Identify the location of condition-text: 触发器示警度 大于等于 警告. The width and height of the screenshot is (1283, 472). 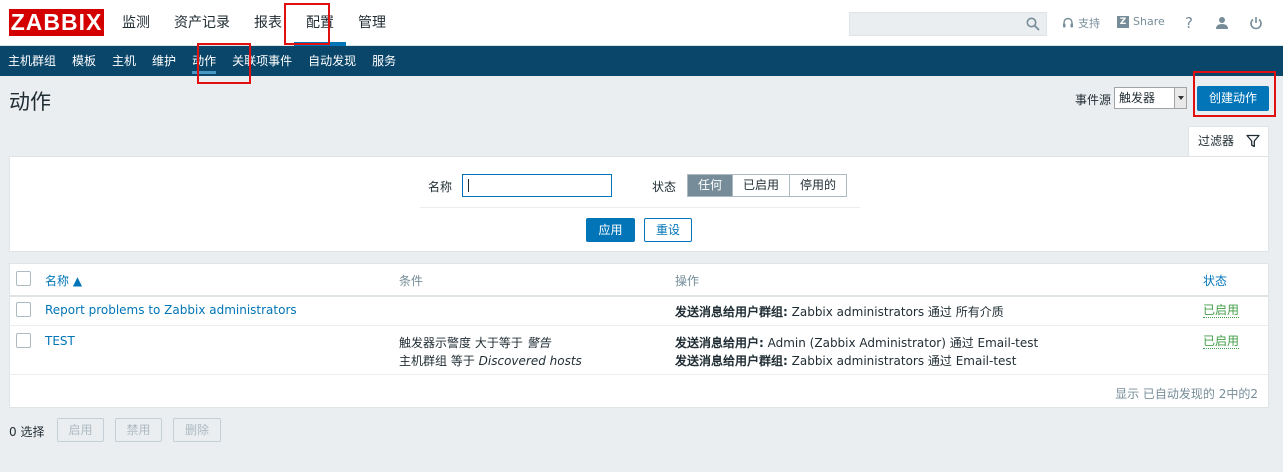
(475, 342).